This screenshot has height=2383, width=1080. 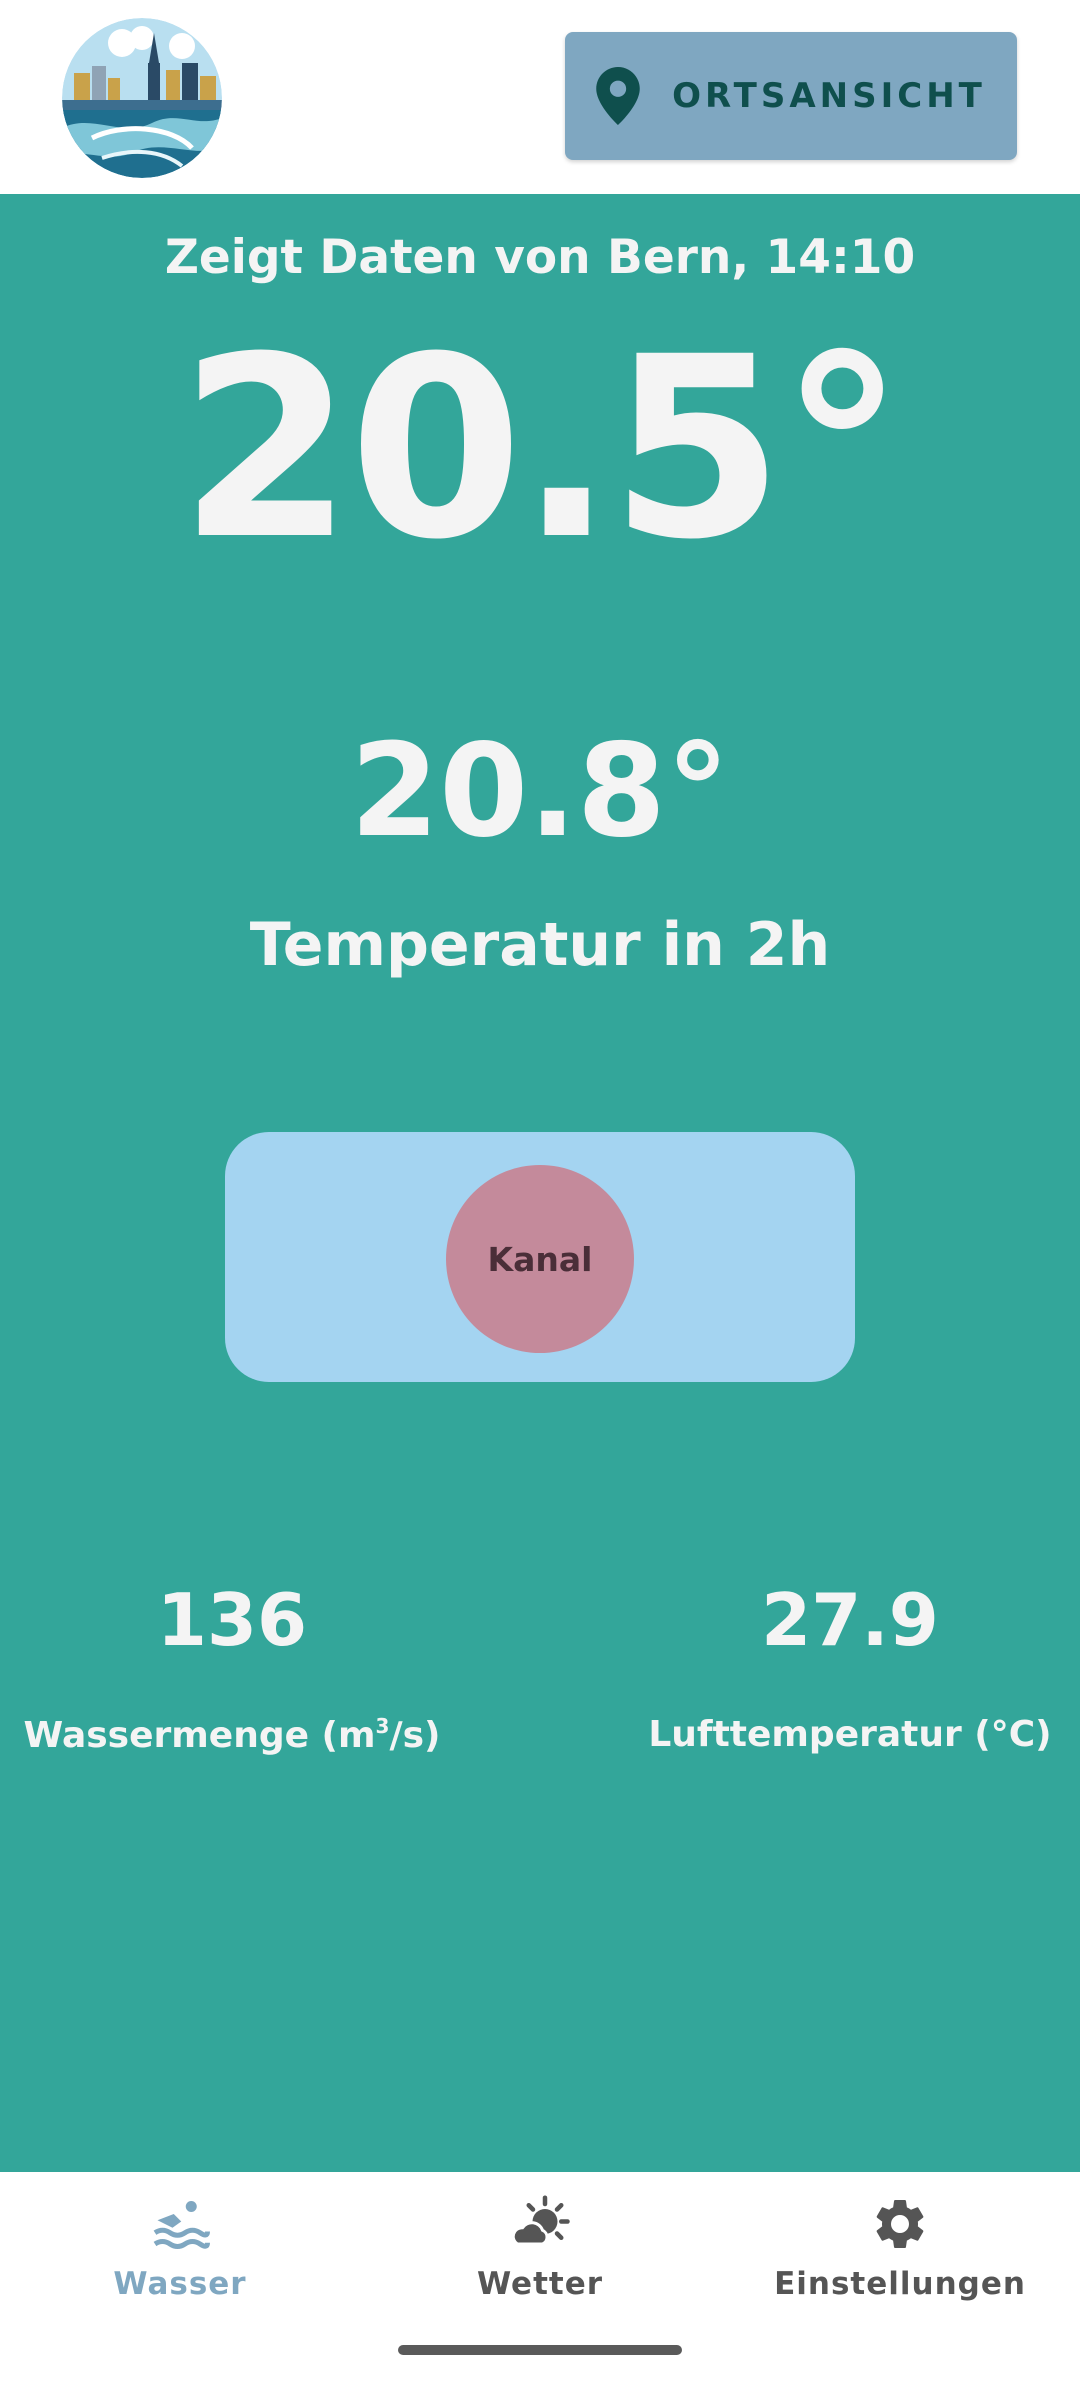 I want to click on nav-item-wasser: Wasser, so click(x=180, y=2254).